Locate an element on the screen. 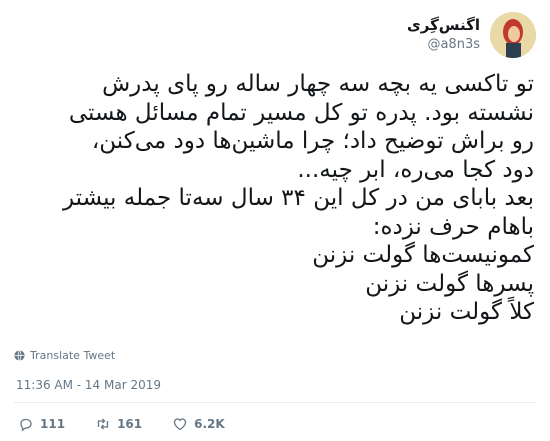 This screenshot has height=441, width=550. globe-icon is located at coordinates (19, 355).